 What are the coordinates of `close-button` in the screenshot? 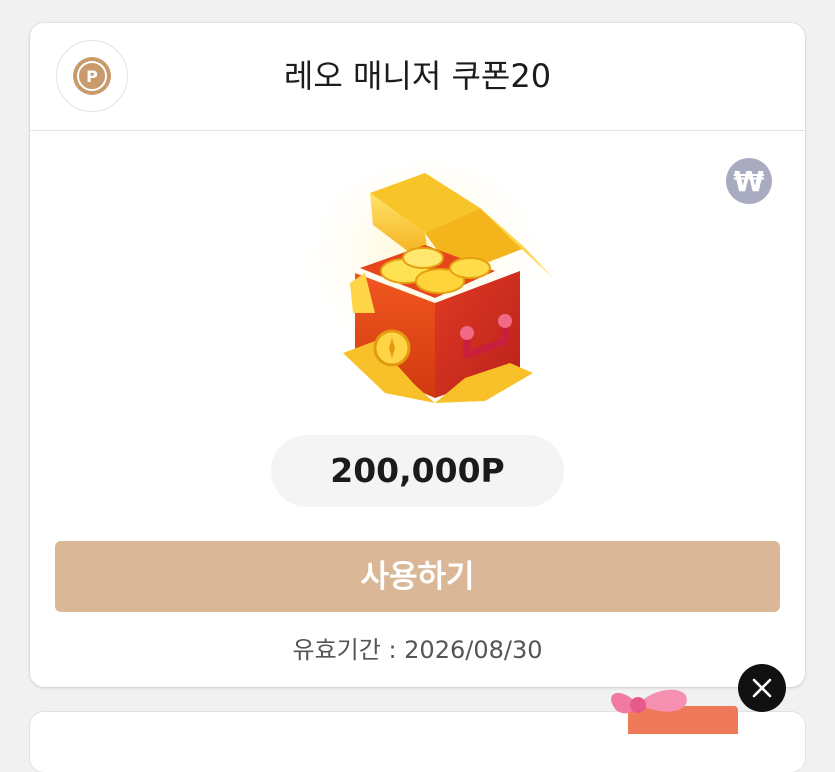 It's located at (762, 688).